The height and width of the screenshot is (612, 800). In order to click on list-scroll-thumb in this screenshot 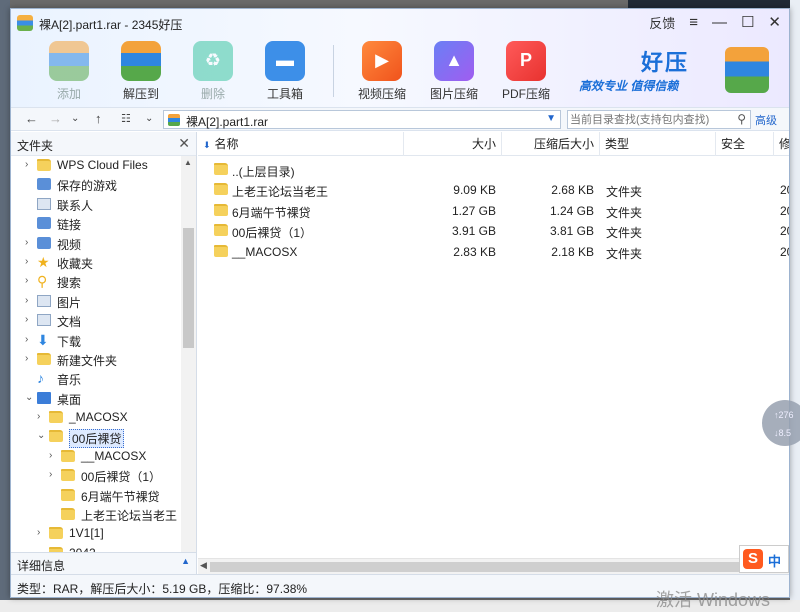, I will do `click(493, 567)`.